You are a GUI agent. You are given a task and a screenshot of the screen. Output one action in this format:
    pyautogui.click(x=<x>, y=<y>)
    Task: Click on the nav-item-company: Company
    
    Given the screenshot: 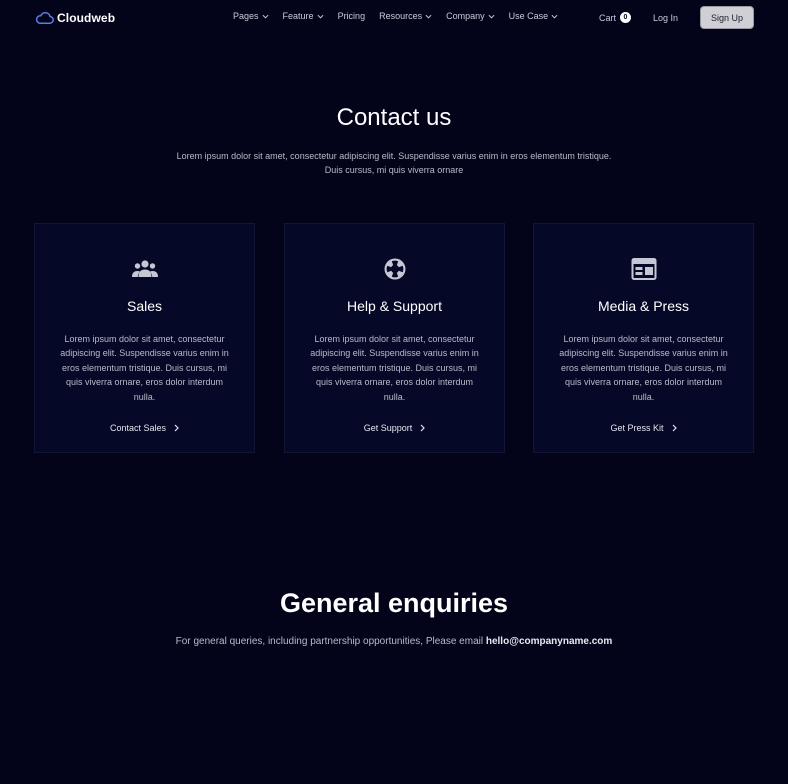 What is the action you would take?
    pyautogui.click(x=470, y=16)
    